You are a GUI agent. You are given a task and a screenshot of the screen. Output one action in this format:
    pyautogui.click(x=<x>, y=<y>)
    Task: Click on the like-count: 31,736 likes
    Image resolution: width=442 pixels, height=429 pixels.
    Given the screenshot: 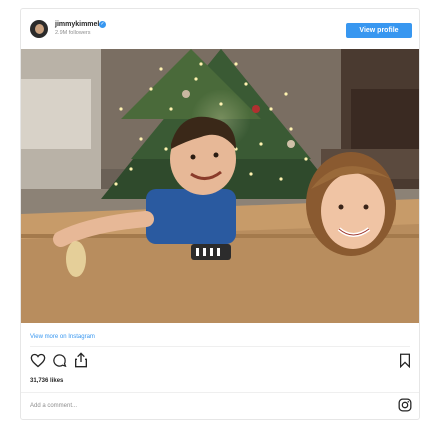 What is the action you would take?
    pyautogui.click(x=47, y=381)
    